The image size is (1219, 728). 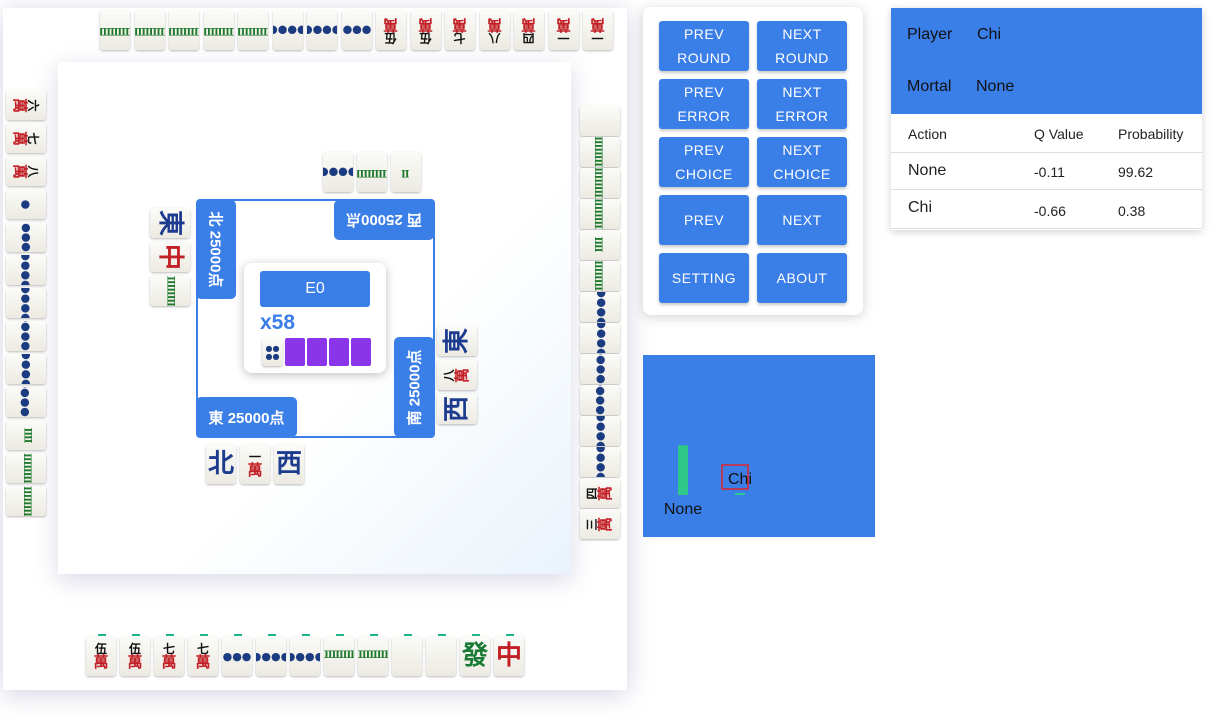 What do you see at coordinates (704, 104) in the screenshot?
I see `prev-error-button: PREV ERROR` at bounding box center [704, 104].